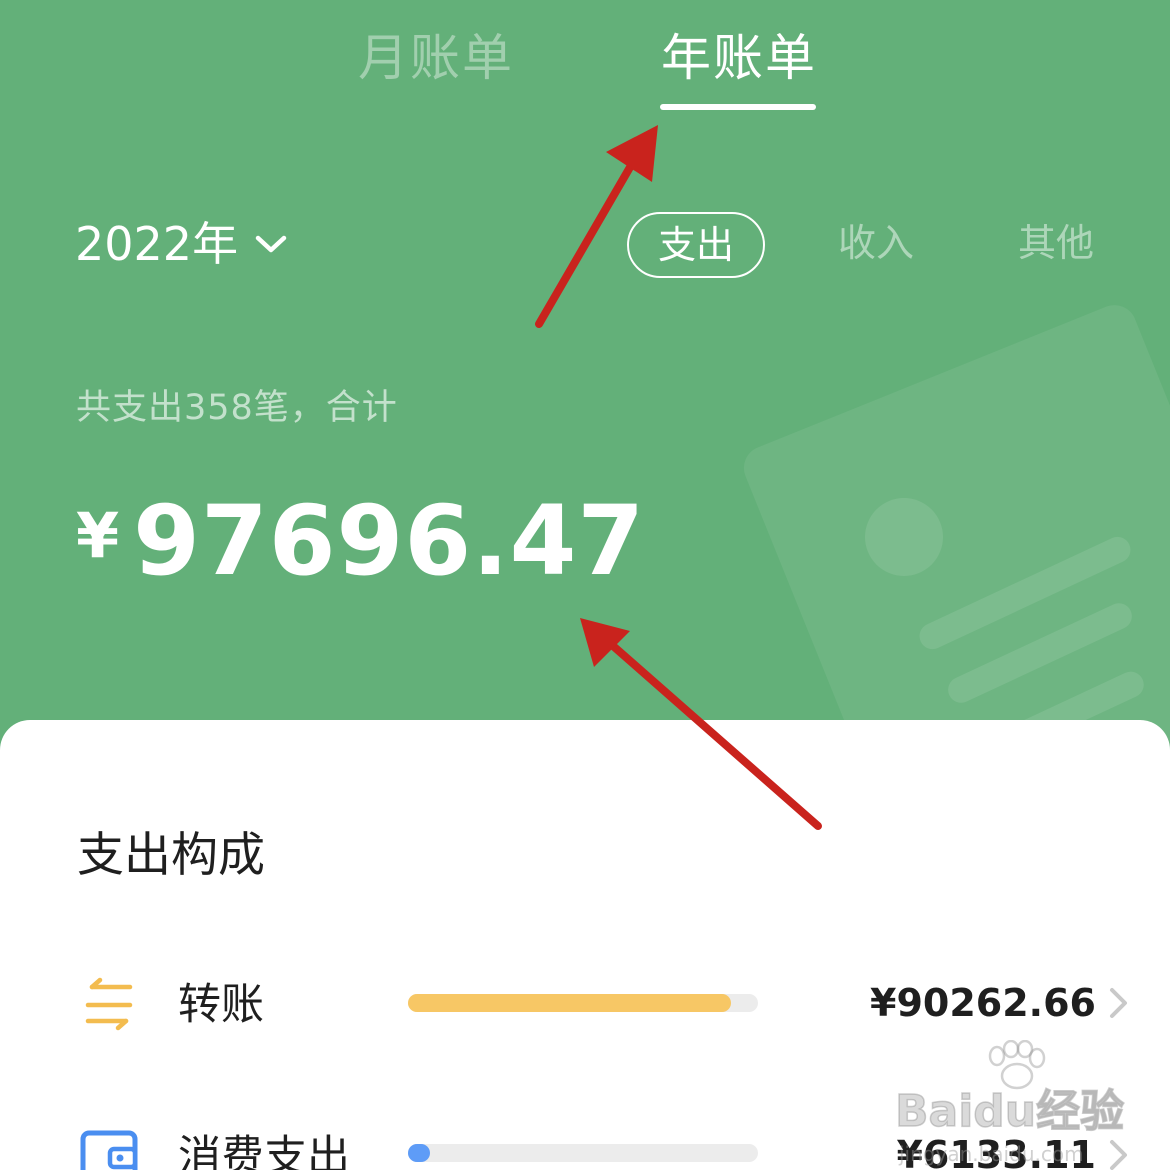  What do you see at coordinates (157, 244) in the screenshot?
I see `year-value: 2022年` at bounding box center [157, 244].